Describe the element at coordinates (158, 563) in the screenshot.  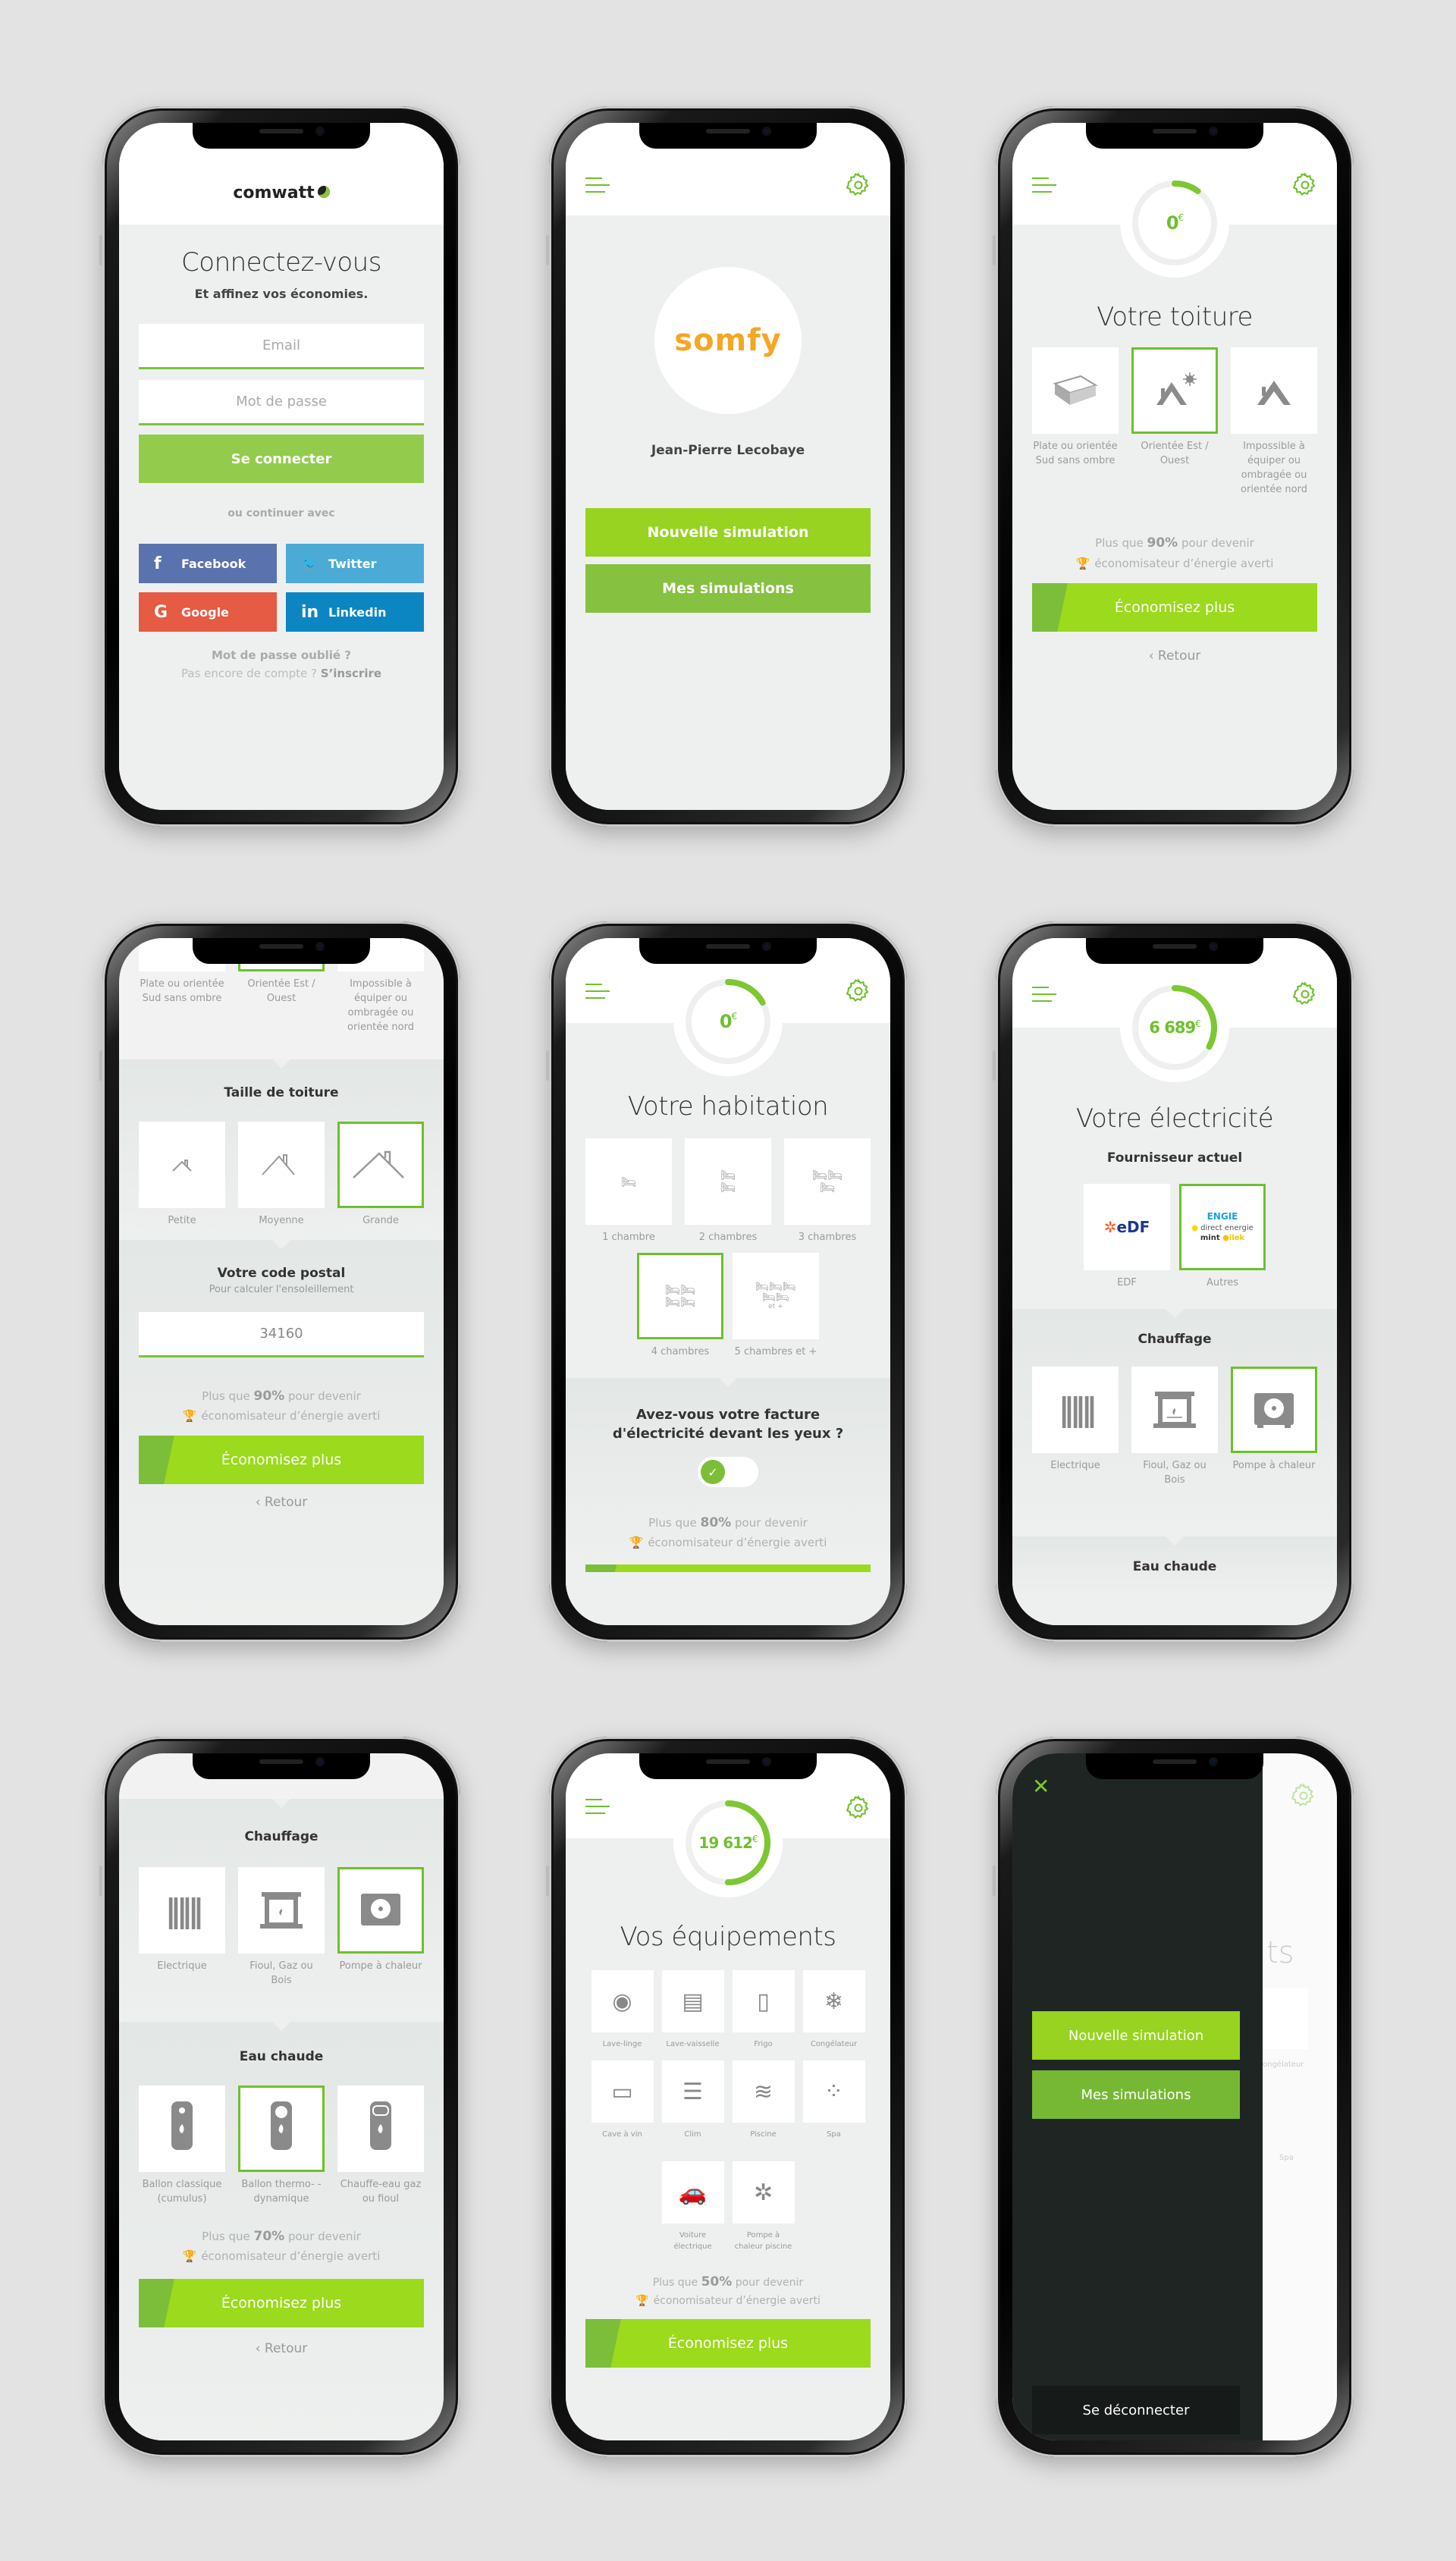
I see `facebook-icon: f` at that location.